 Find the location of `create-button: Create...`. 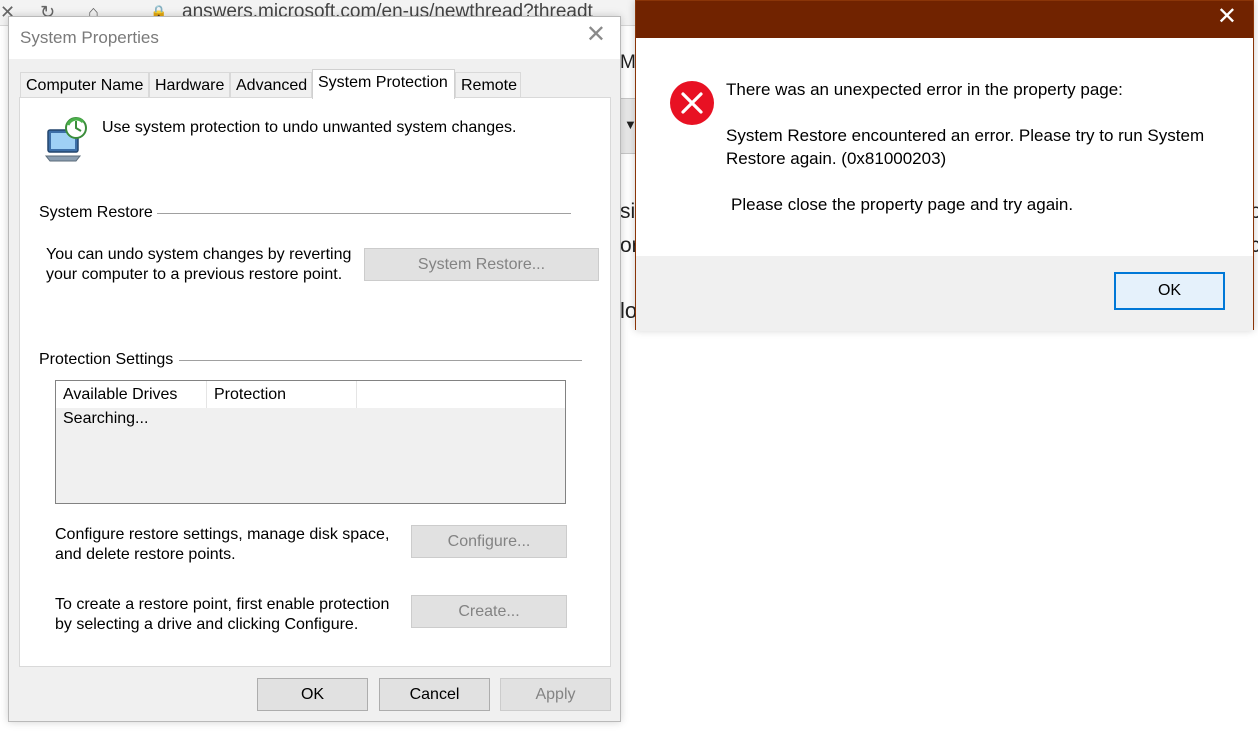

create-button: Create... is located at coordinates (489, 611).